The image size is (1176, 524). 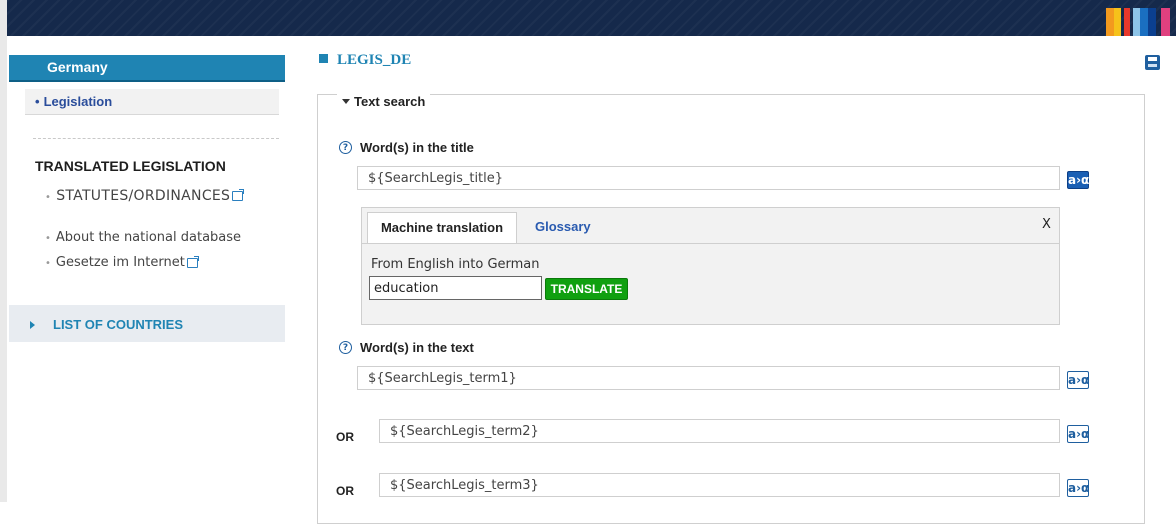 What do you see at coordinates (156, 138) in the screenshot?
I see `sidebar-divider` at bounding box center [156, 138].